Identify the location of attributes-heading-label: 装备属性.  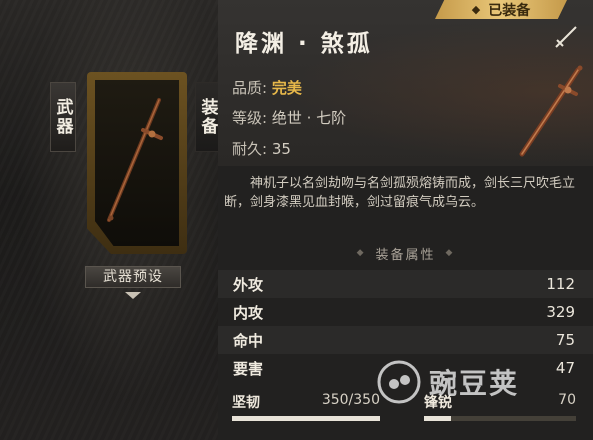
(405, 255).